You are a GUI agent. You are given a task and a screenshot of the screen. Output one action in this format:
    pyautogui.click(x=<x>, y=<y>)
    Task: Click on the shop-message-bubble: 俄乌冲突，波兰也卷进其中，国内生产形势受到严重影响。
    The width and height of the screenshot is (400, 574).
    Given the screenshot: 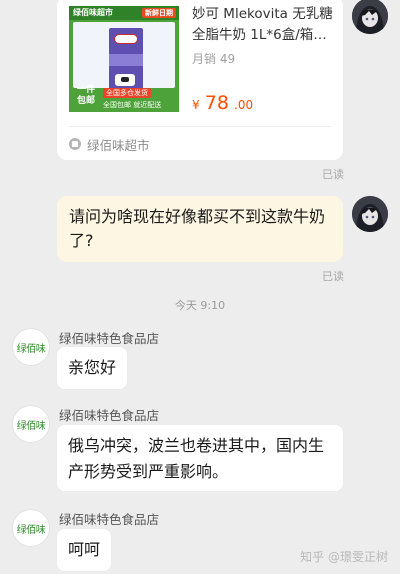 What is the action you would take?
    pyautogui.click(x=200, y=458)
    